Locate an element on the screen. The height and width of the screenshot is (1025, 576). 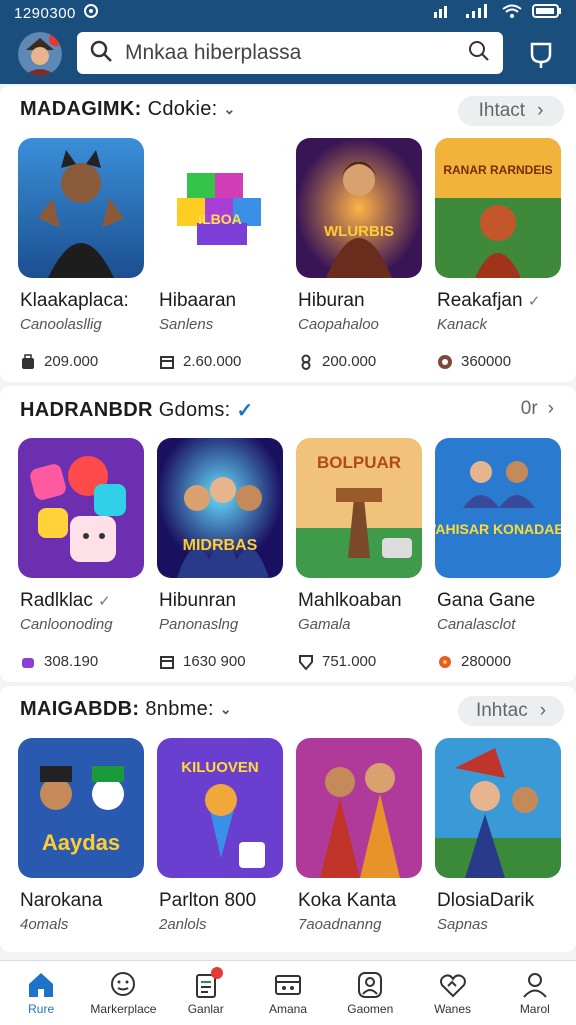
app-category: Panonaslng is located at coordinates (199, 624).